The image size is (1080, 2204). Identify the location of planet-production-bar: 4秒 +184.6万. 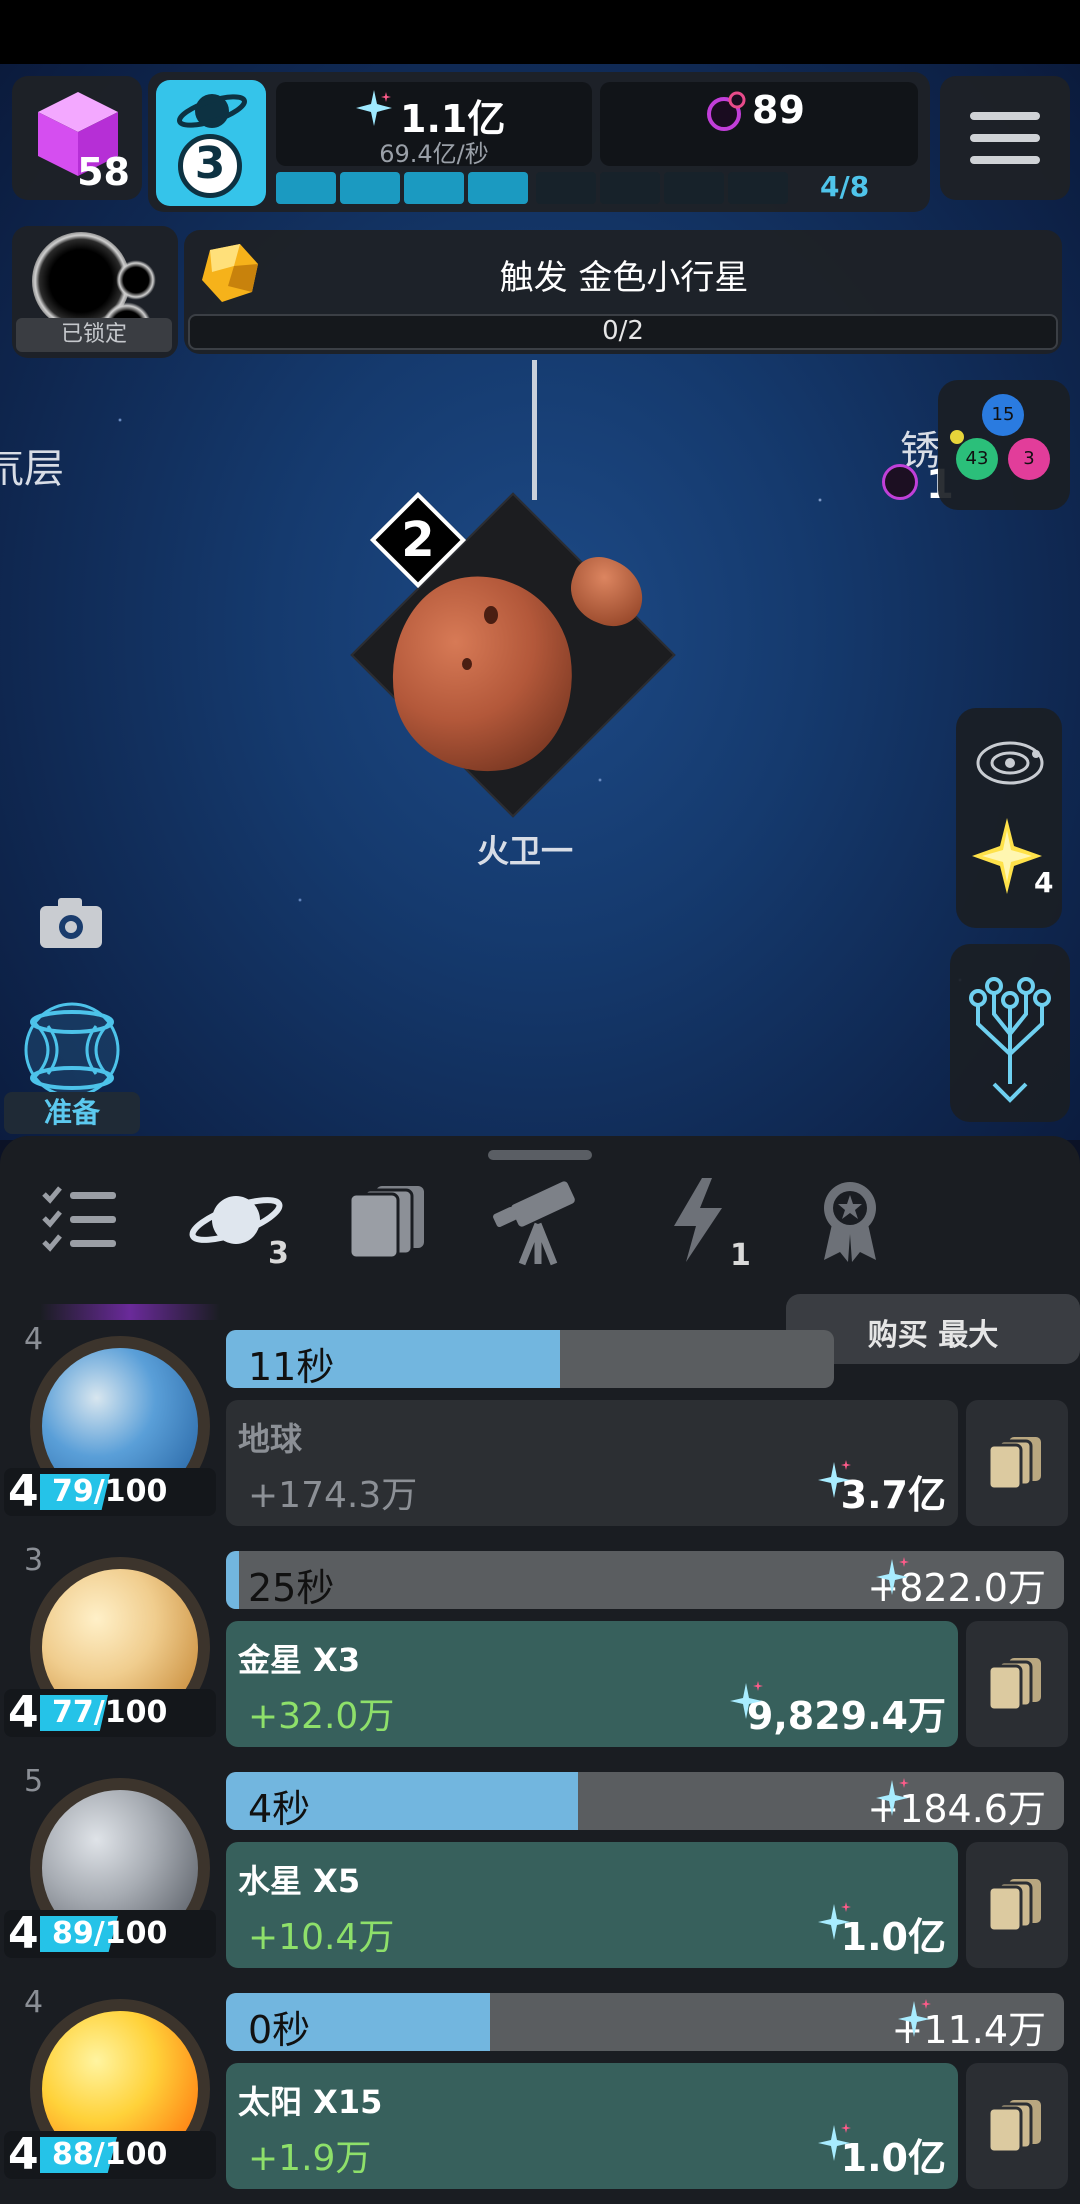
(645, 1801).